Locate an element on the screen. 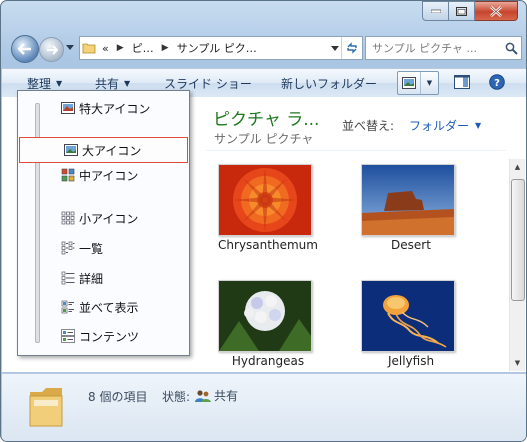 Image resolution: width=527 pixels, height=442 pixels. menu-item-label: 並べて表示 is located at coordinates (109, 307).